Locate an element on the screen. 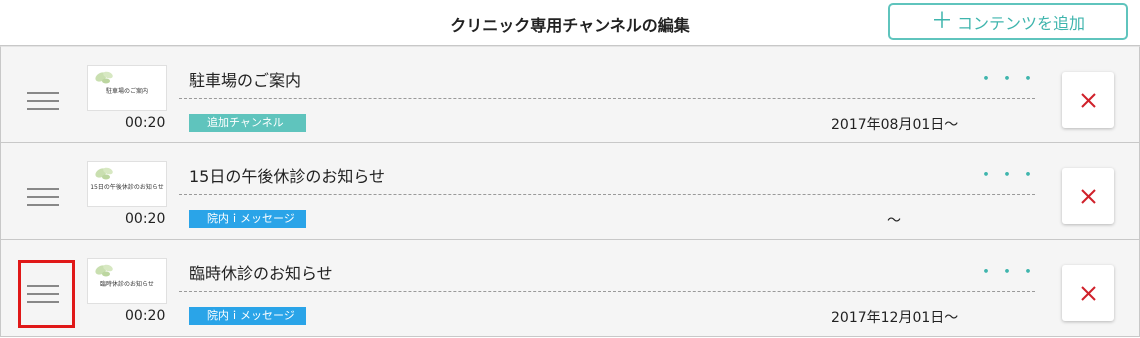 This screenshot has width=1140, height=338. content-thumbnail: 15日の午後休診のお知らせ is located at coordinates (127, 184).